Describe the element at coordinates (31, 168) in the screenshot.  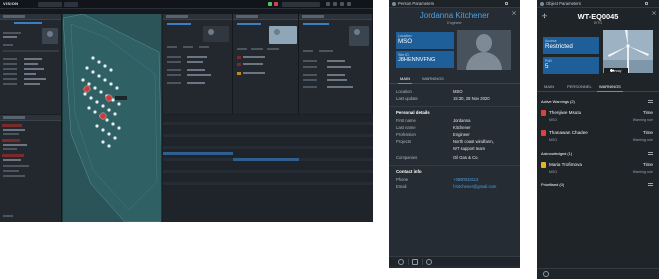
I see `warnings-list-panel` at that location.